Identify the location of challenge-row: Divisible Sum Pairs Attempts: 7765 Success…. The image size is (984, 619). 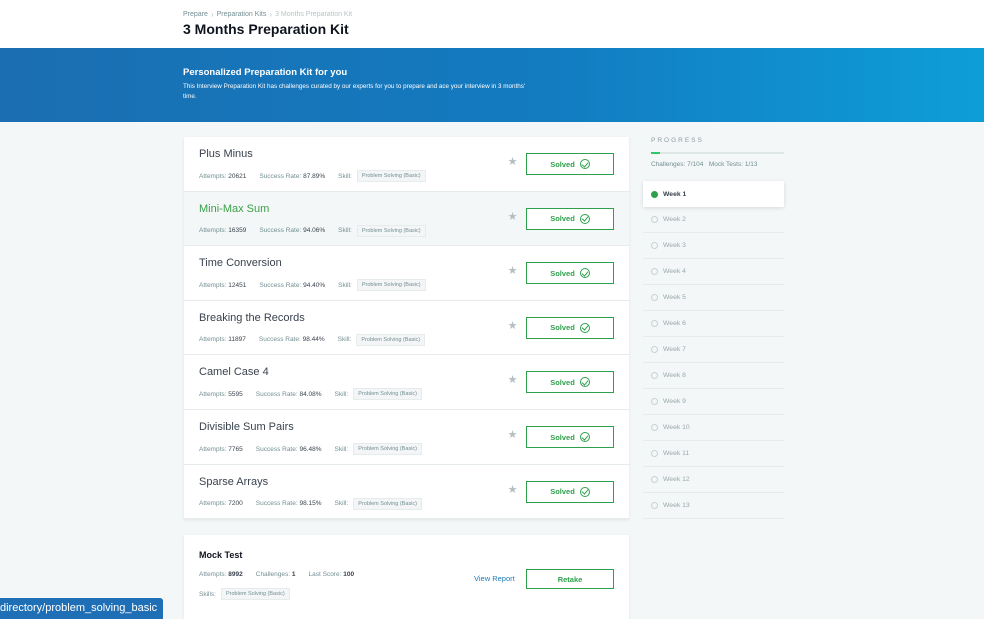
(406, 437).